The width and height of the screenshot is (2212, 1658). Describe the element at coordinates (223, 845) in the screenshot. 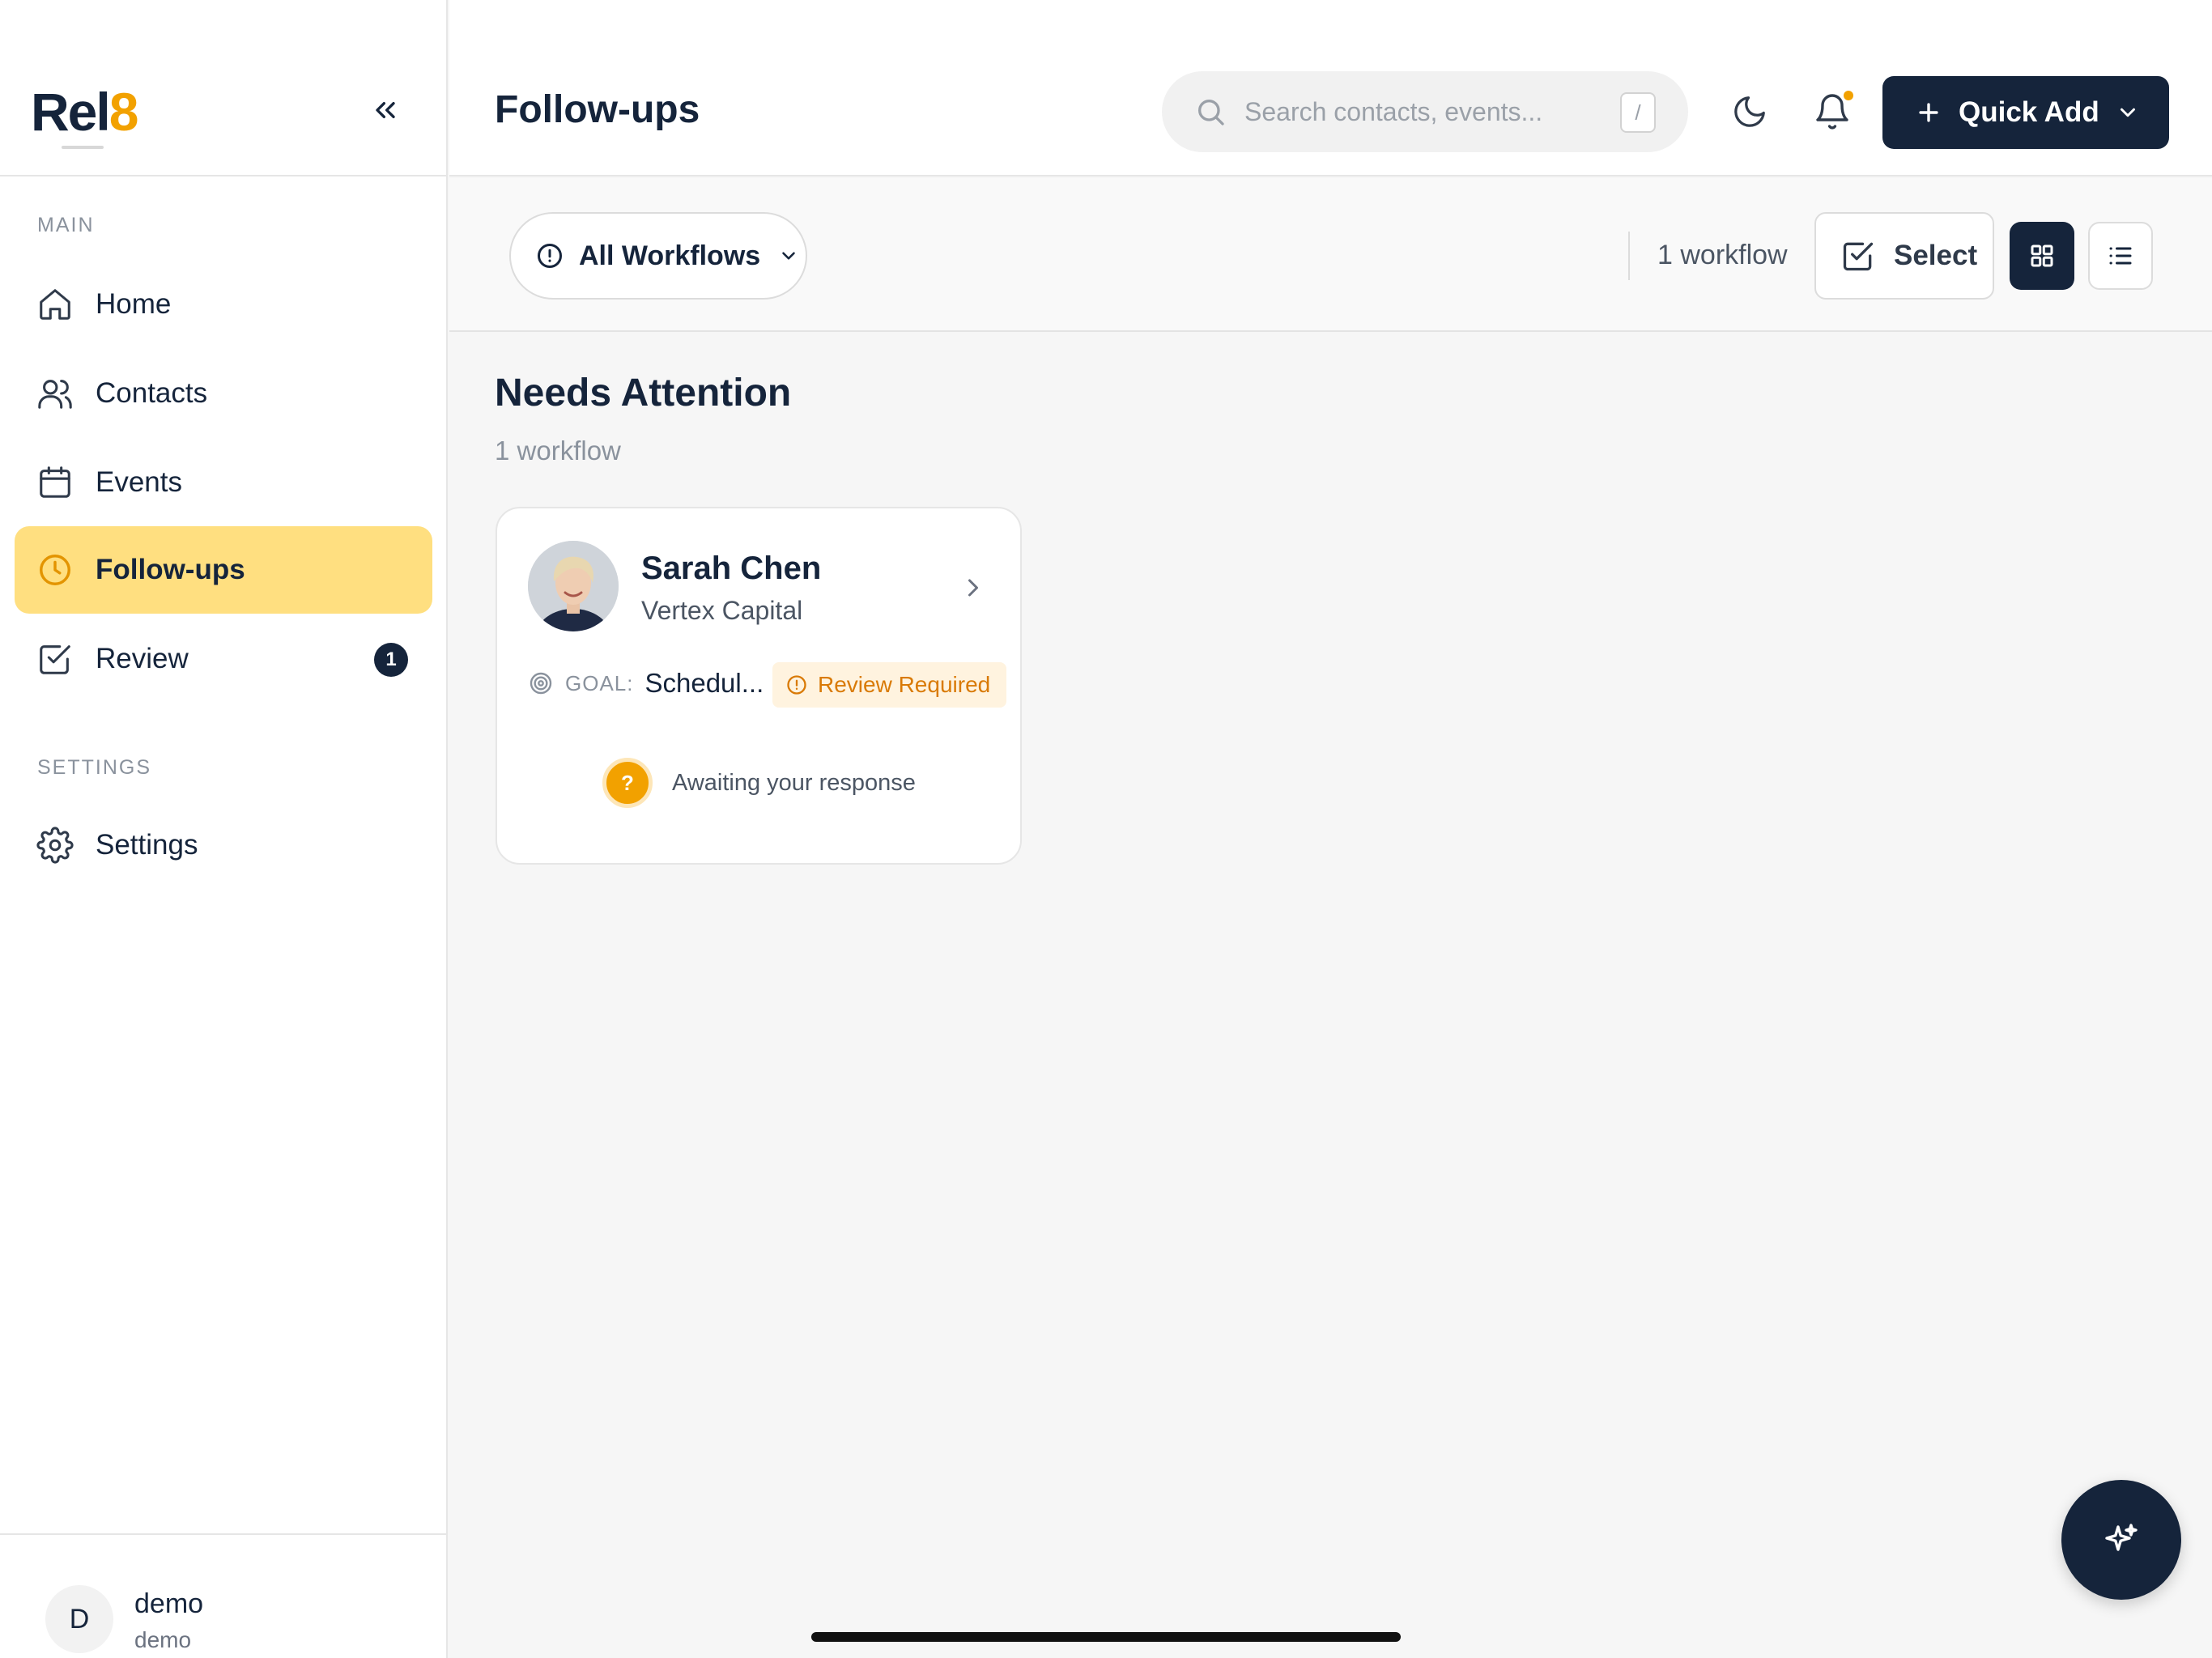

I see `sidebar-item-settings: Settings` at that location.